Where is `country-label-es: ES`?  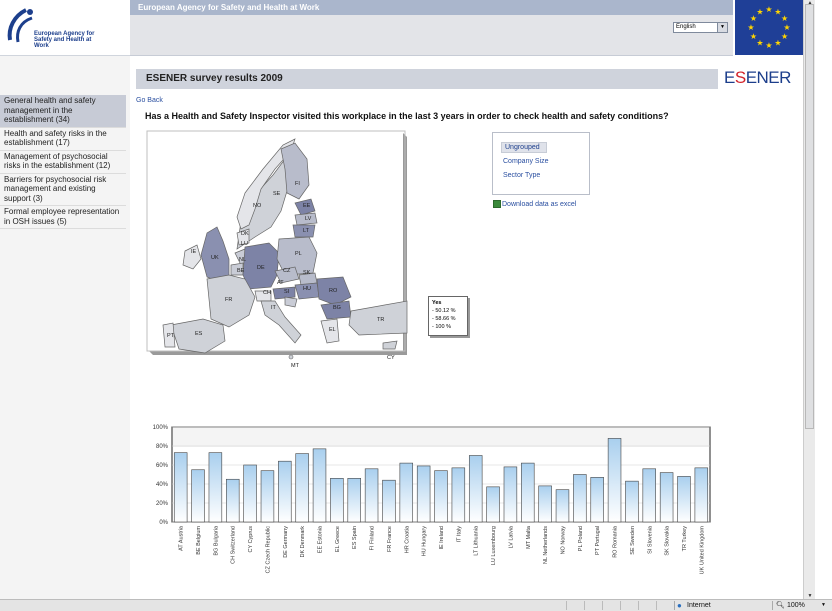
country-label-es: ES is located at coordinates (199, 334).